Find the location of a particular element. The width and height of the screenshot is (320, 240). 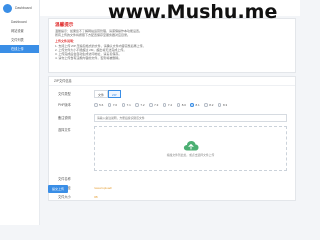

watermark-text: www.Mushu.me is located at coordinates (193, 12).